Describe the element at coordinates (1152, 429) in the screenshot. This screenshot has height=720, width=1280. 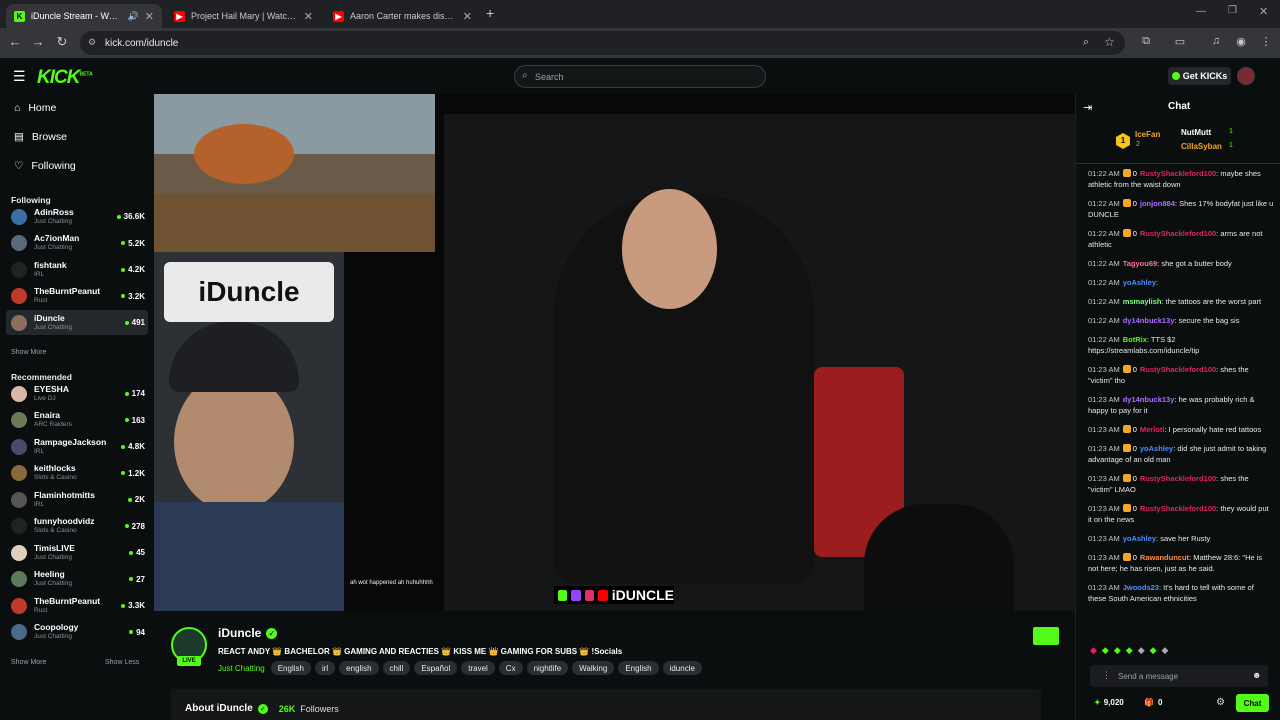
I see `chat-username: Merlotl` at that location.